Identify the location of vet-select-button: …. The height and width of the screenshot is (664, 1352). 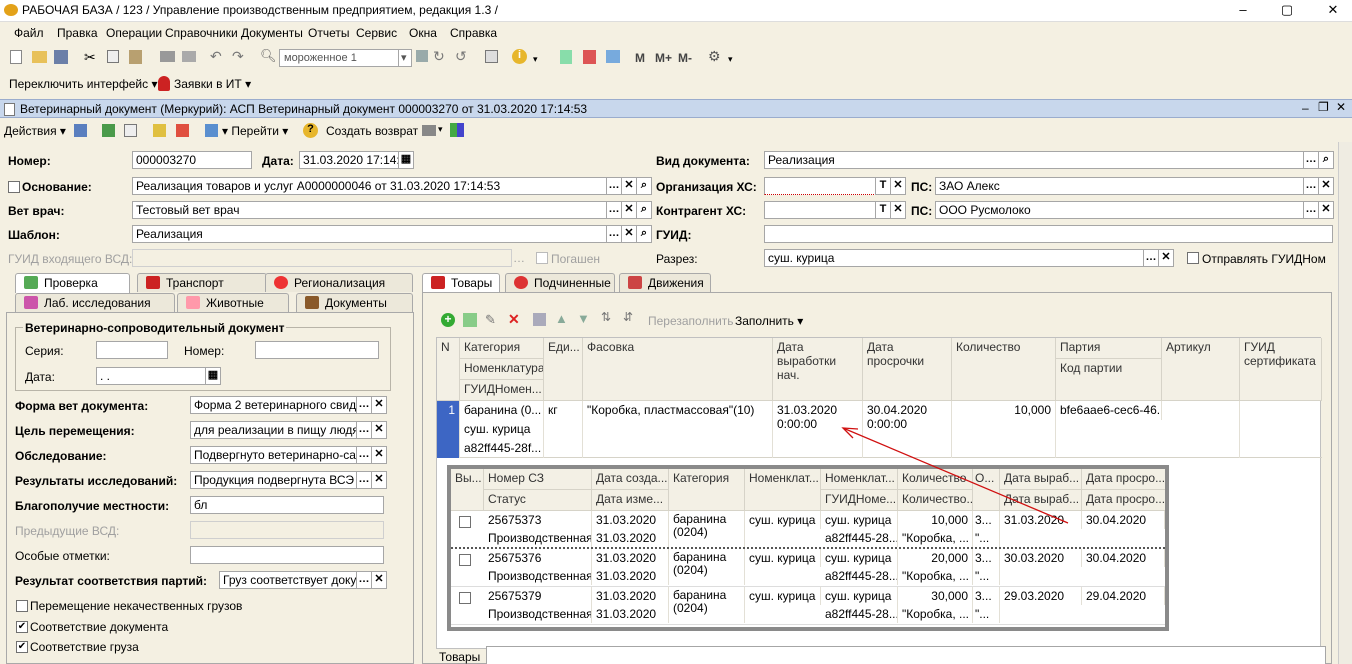
(614, 210).